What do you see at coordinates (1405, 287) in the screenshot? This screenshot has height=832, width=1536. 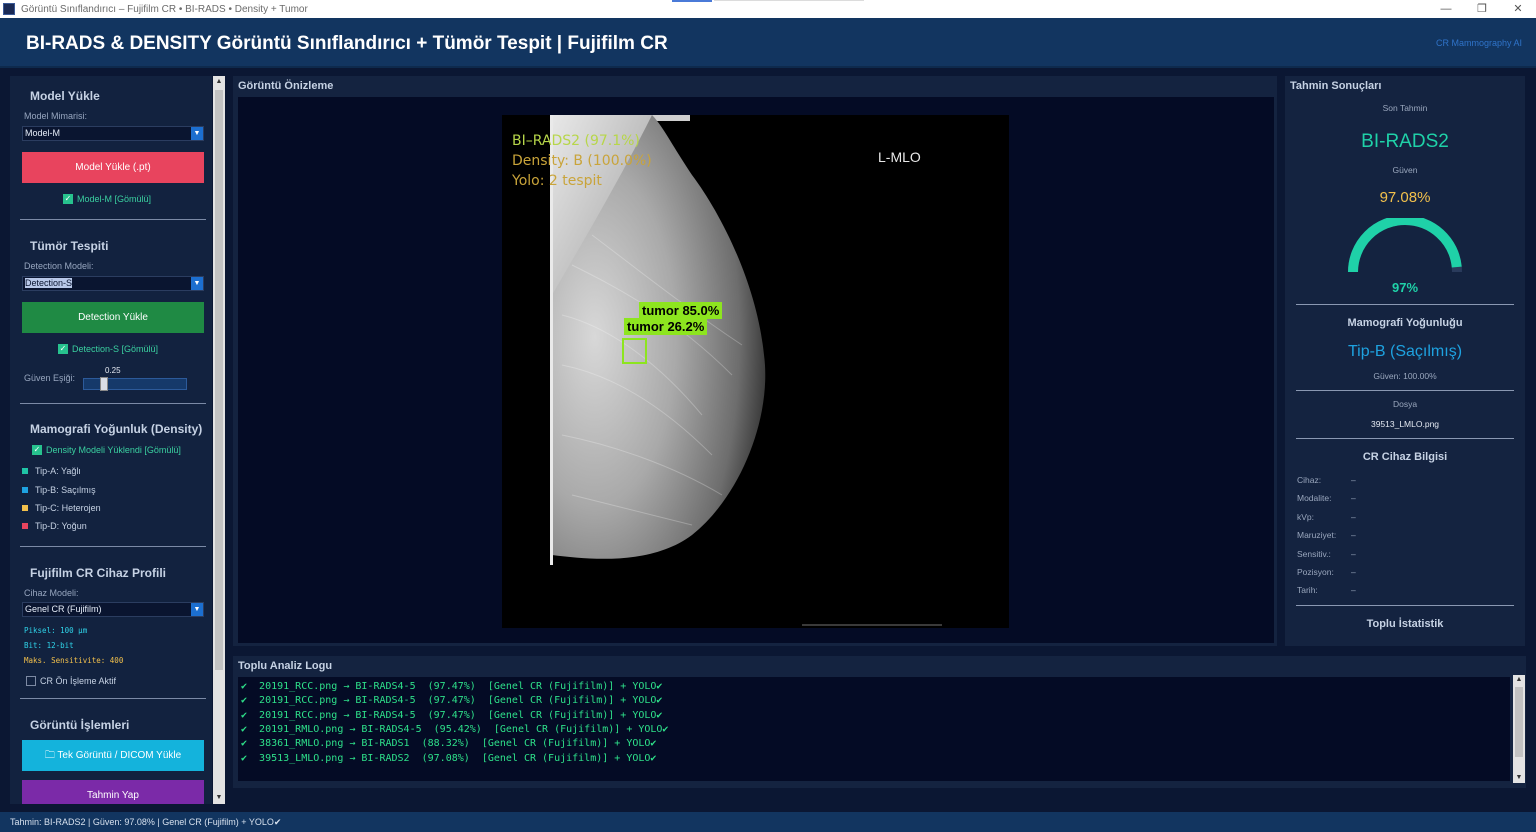 I see `gauge-percent: 97%` at bounding box center [1405, 287].